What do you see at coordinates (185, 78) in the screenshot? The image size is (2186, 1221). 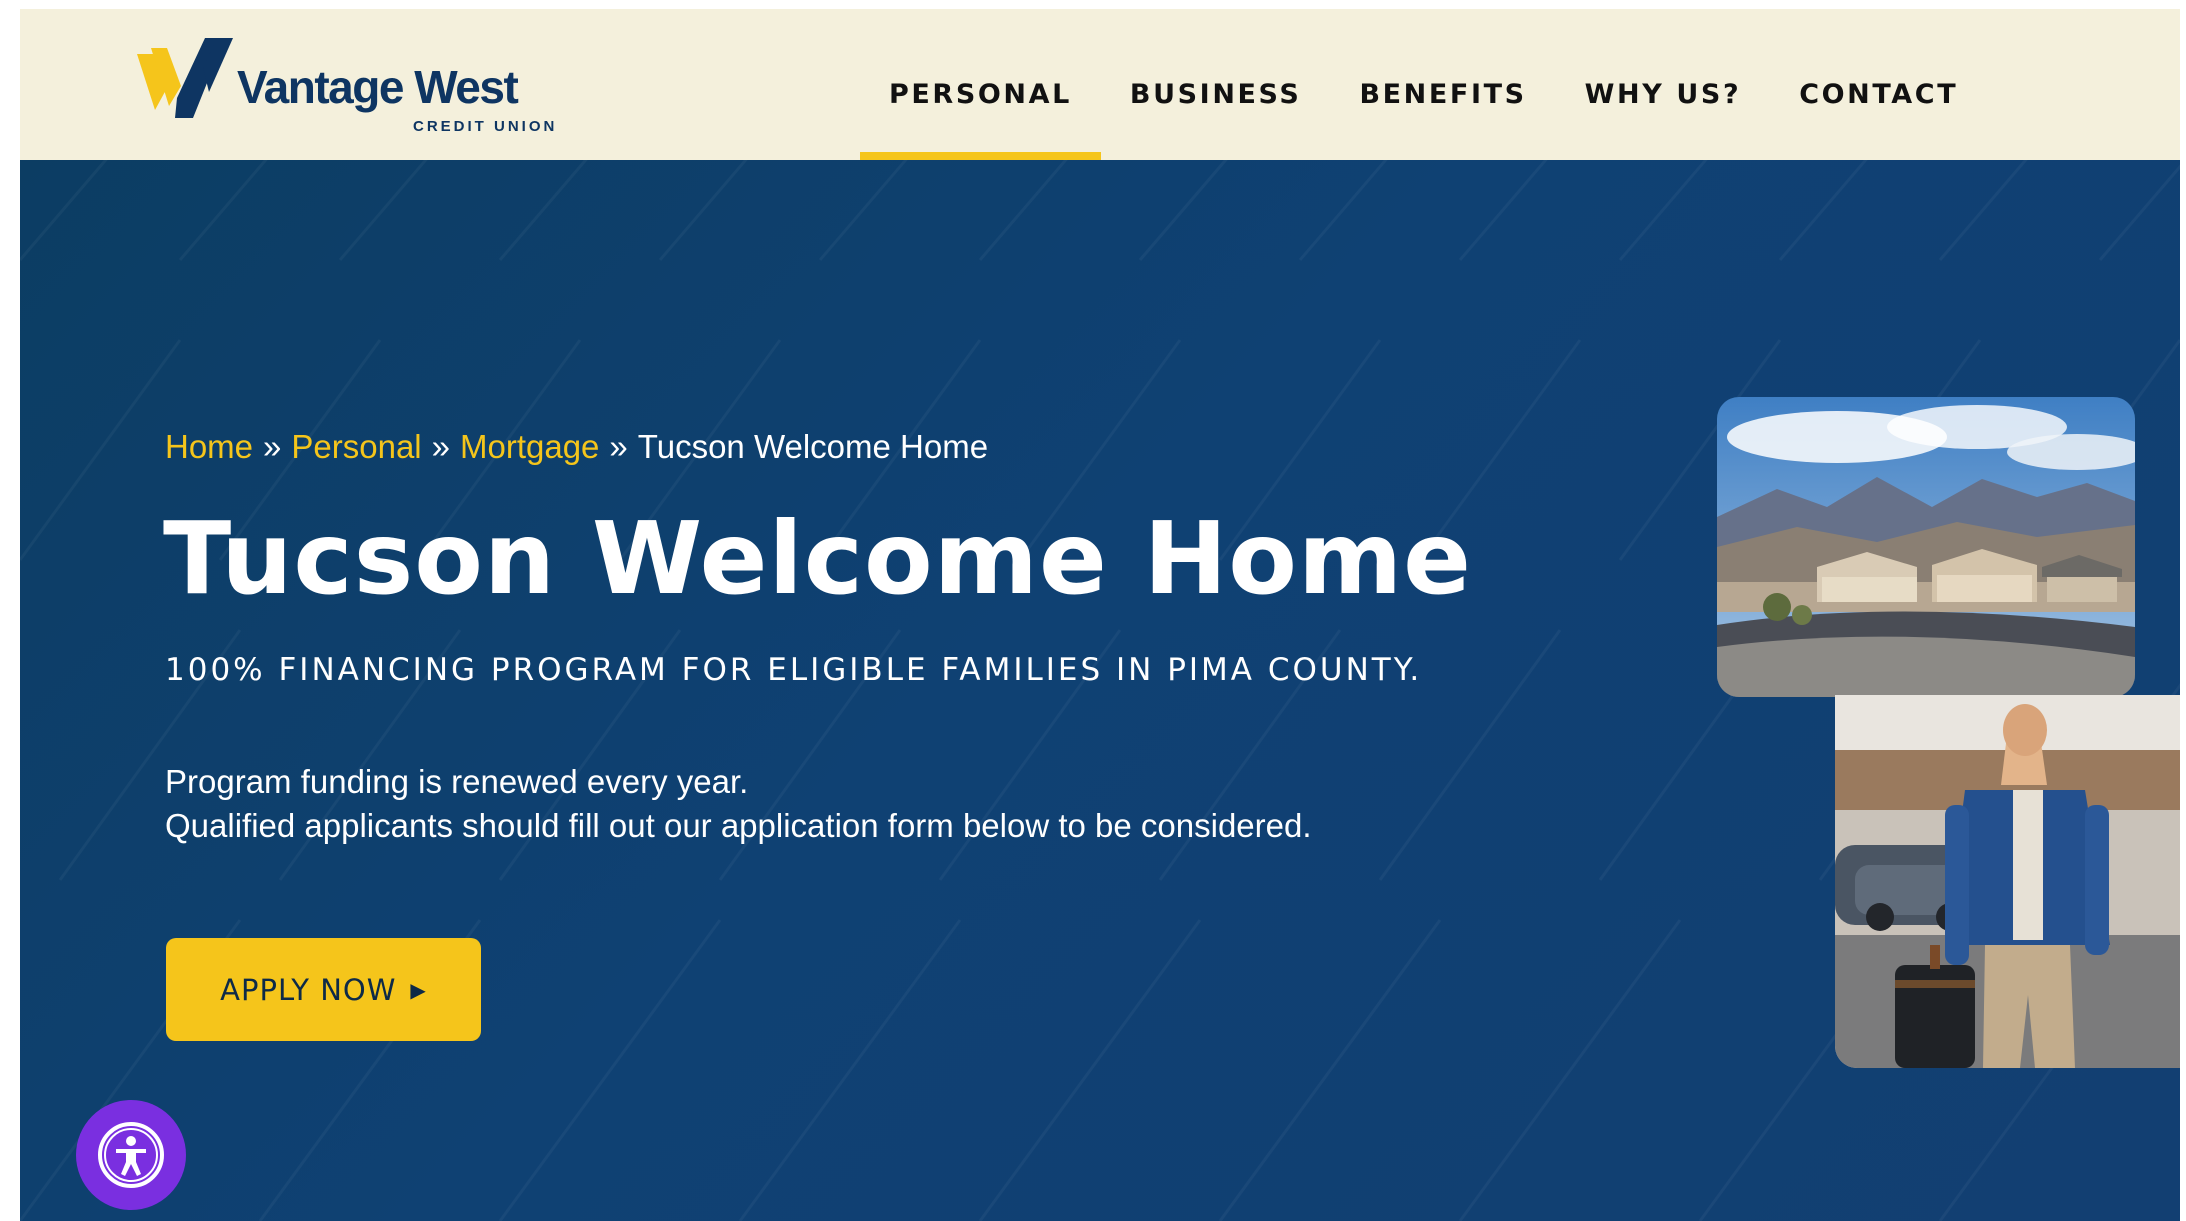 I see `logo-mark-icon` at bounding box center [185, 78].